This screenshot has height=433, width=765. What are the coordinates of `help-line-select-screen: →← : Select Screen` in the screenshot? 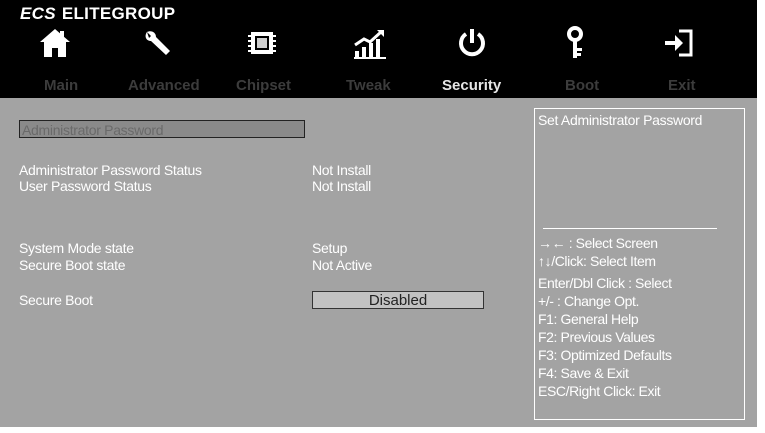 It's located at (598, 243).